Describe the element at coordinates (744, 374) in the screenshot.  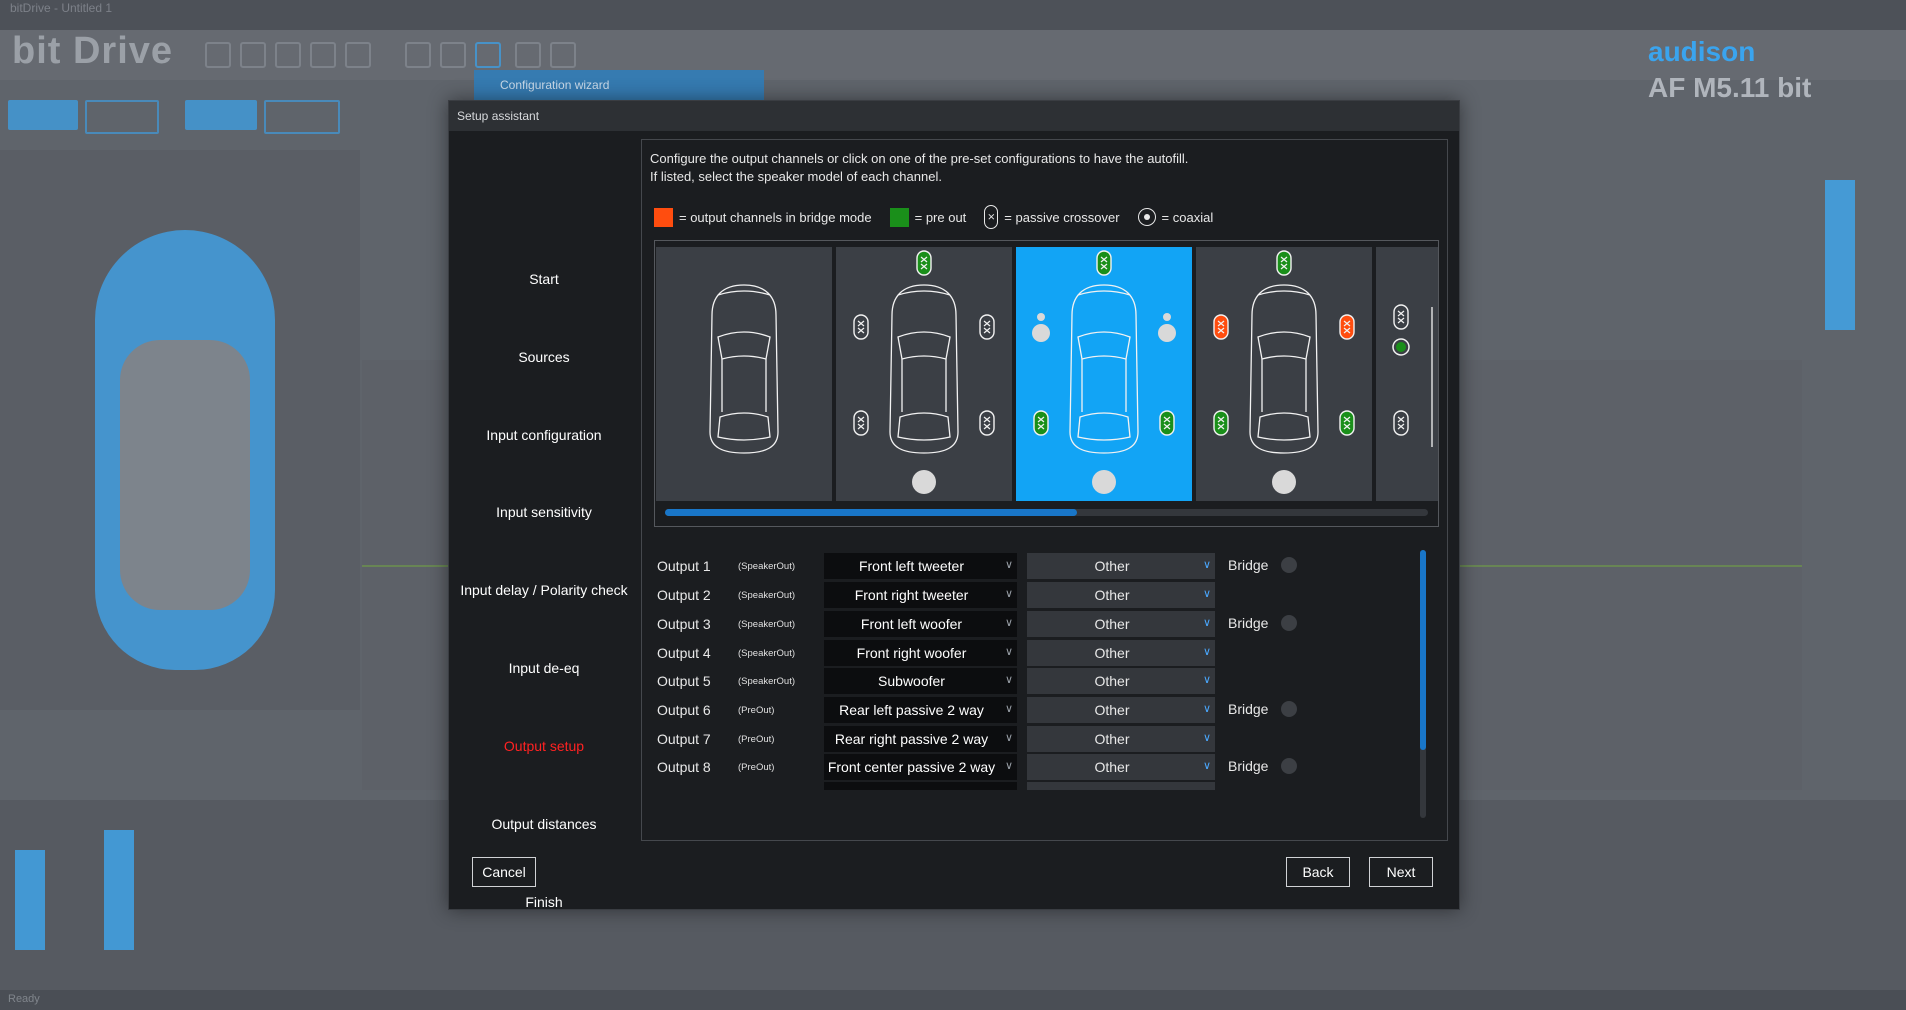
I see `preset-card-empty` at that location.